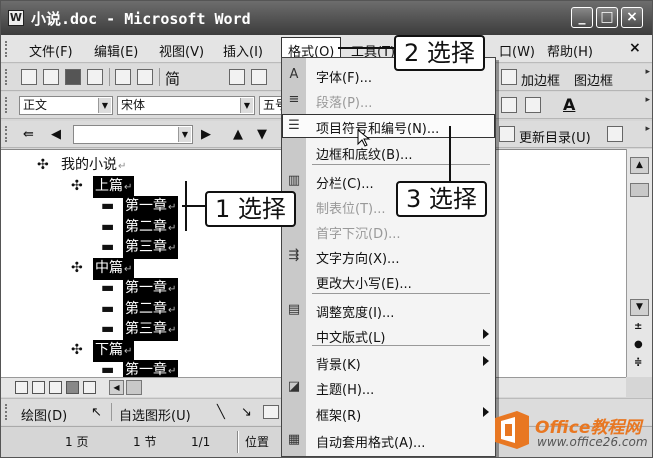 Image resolution: width=653 pixels, height=458 pixels. What do you see at coordinates (55, 387) in the screenshot?
I see `print-layout-icon` at bounding box center [55, 387].